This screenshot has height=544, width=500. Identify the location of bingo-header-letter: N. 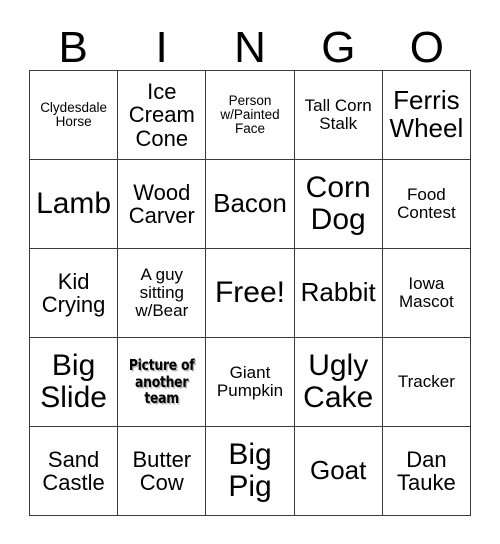
(250, 47).